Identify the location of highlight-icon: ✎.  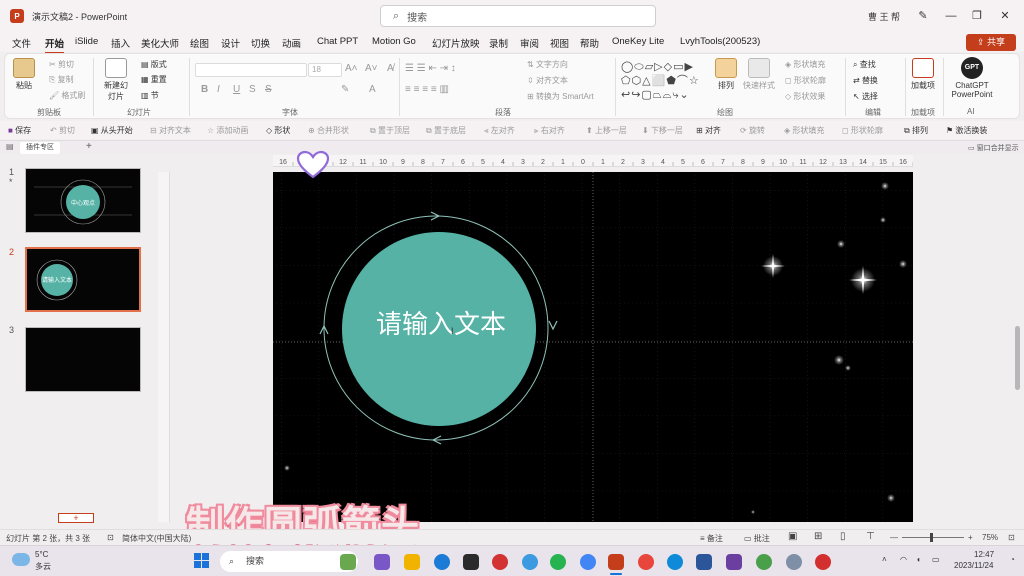
(345, 89).